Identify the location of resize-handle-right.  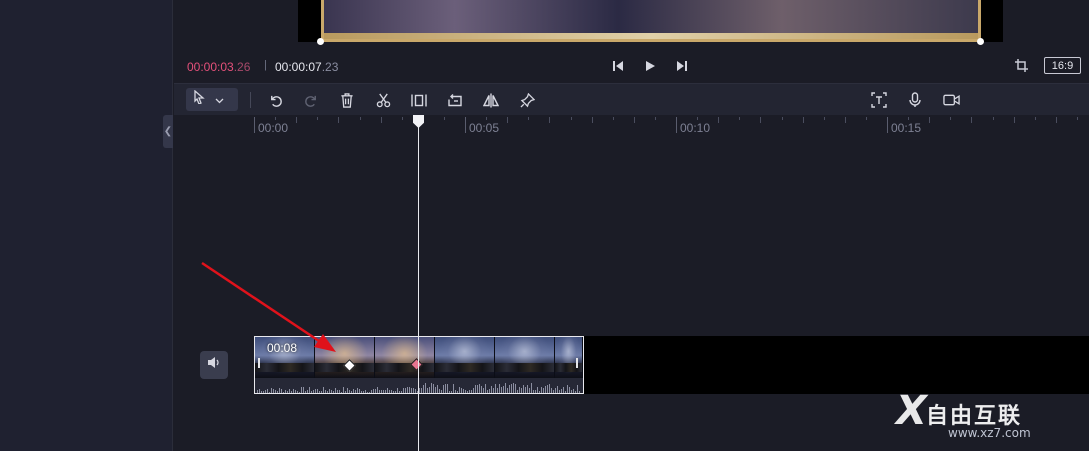
(980, 41).